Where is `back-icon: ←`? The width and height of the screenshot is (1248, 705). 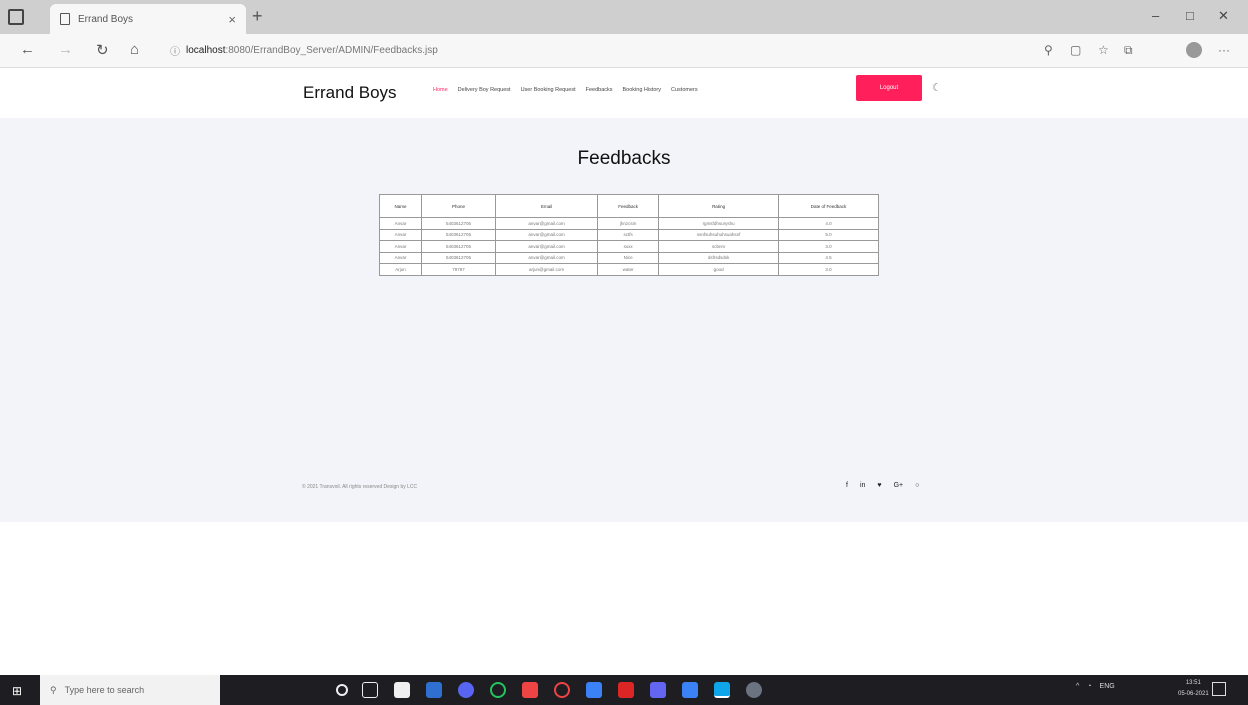 back-icon: ← is located at coordinates (27, 49).